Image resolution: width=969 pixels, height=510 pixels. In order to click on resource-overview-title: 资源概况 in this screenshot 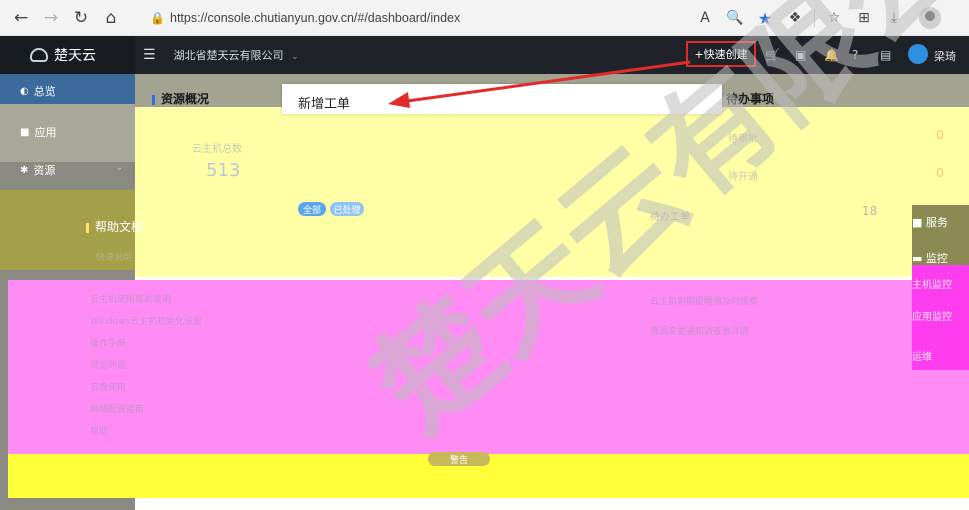, I will do `click(180, 98)`.